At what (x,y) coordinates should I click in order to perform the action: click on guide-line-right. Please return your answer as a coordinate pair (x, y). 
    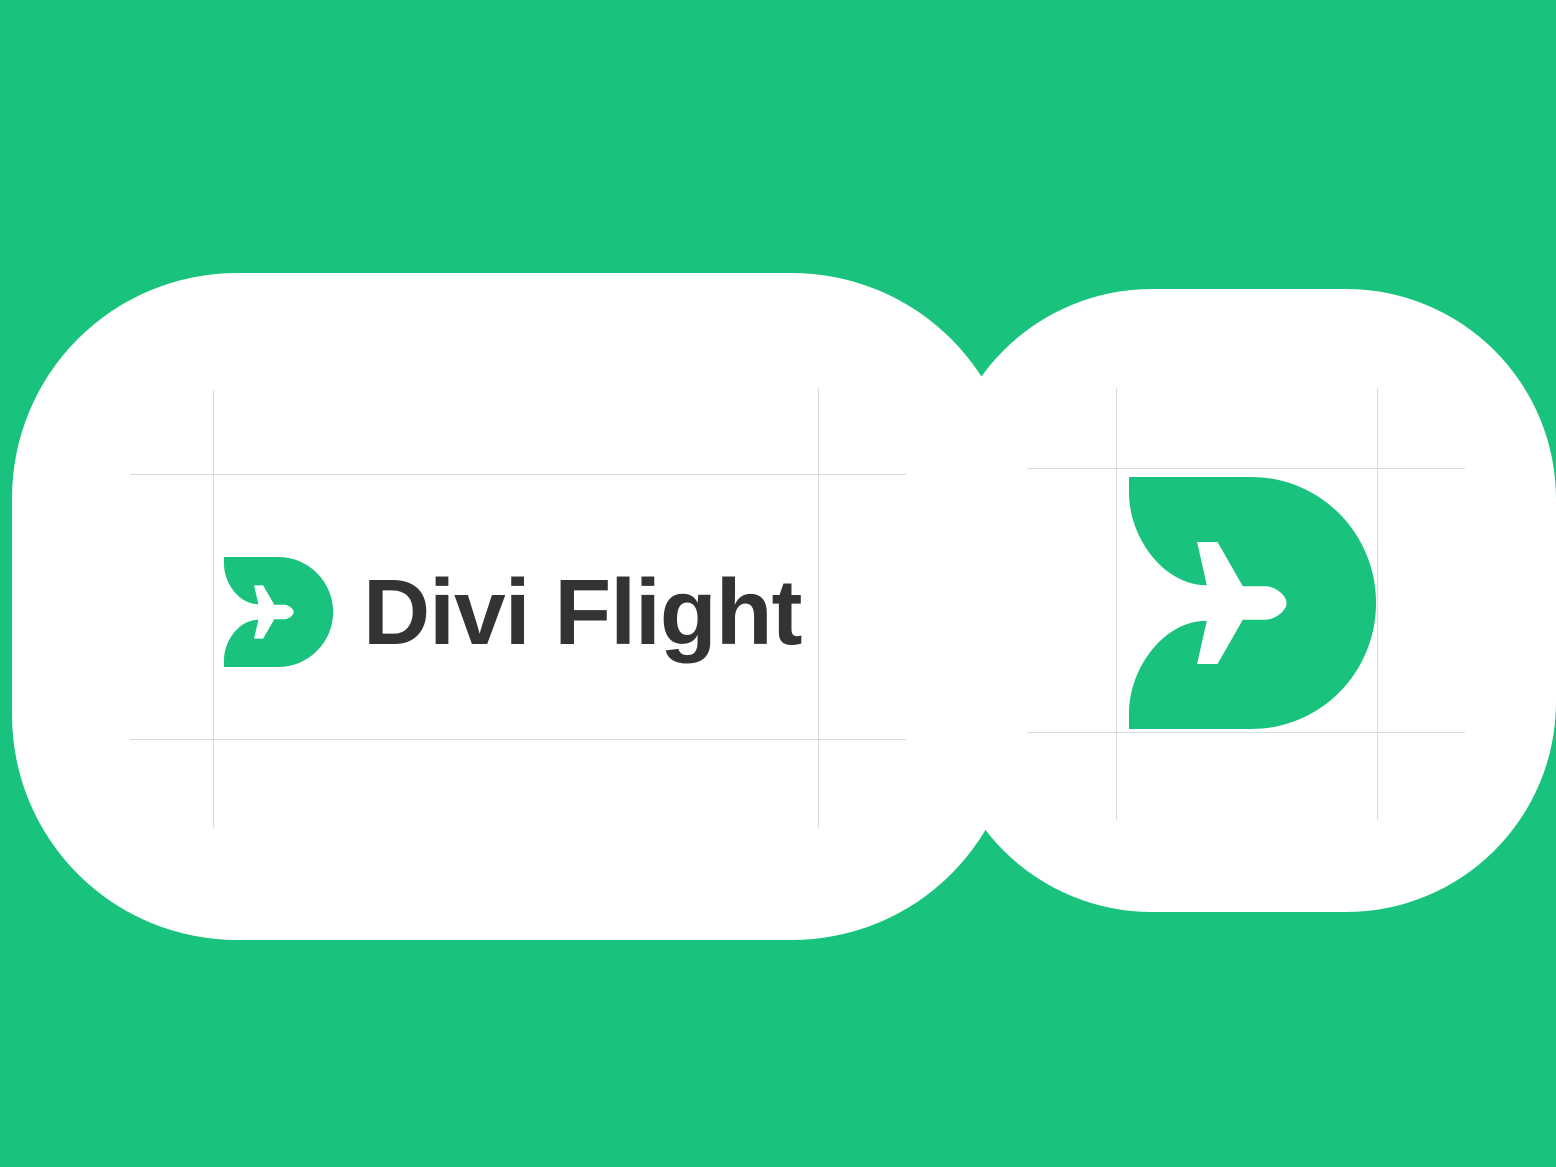
    Looking at the image, I should click on (818, 608).